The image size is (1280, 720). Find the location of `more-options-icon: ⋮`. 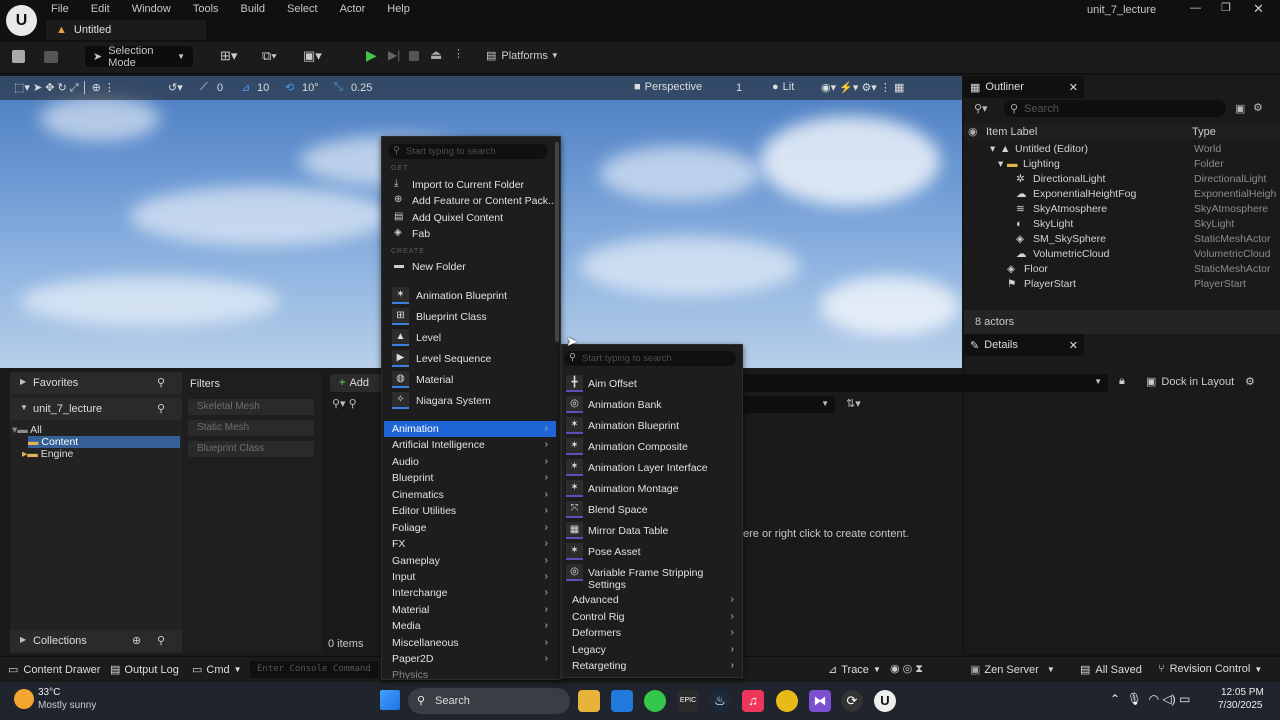

more-options-icon: ⋮ is located at coordinates (458, 53).